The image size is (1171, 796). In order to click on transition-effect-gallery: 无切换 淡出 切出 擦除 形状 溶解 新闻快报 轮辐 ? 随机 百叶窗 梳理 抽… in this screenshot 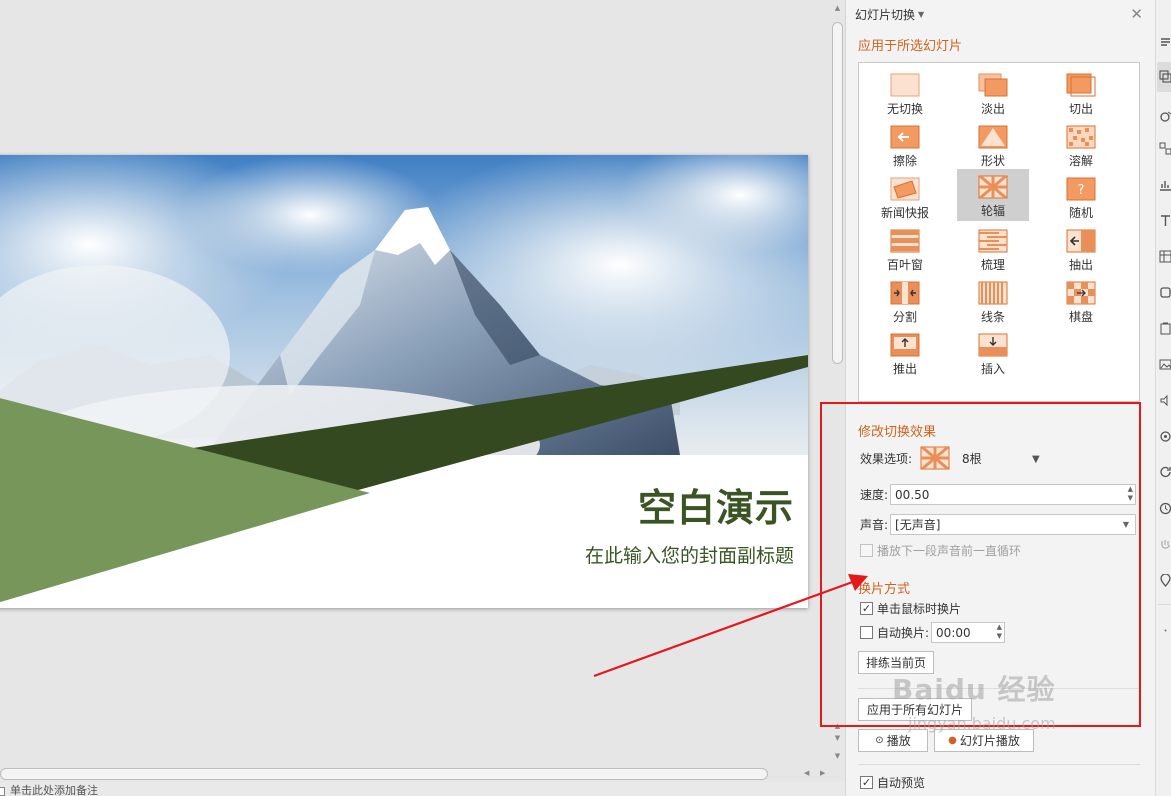, I will do `click(999, 232)`.